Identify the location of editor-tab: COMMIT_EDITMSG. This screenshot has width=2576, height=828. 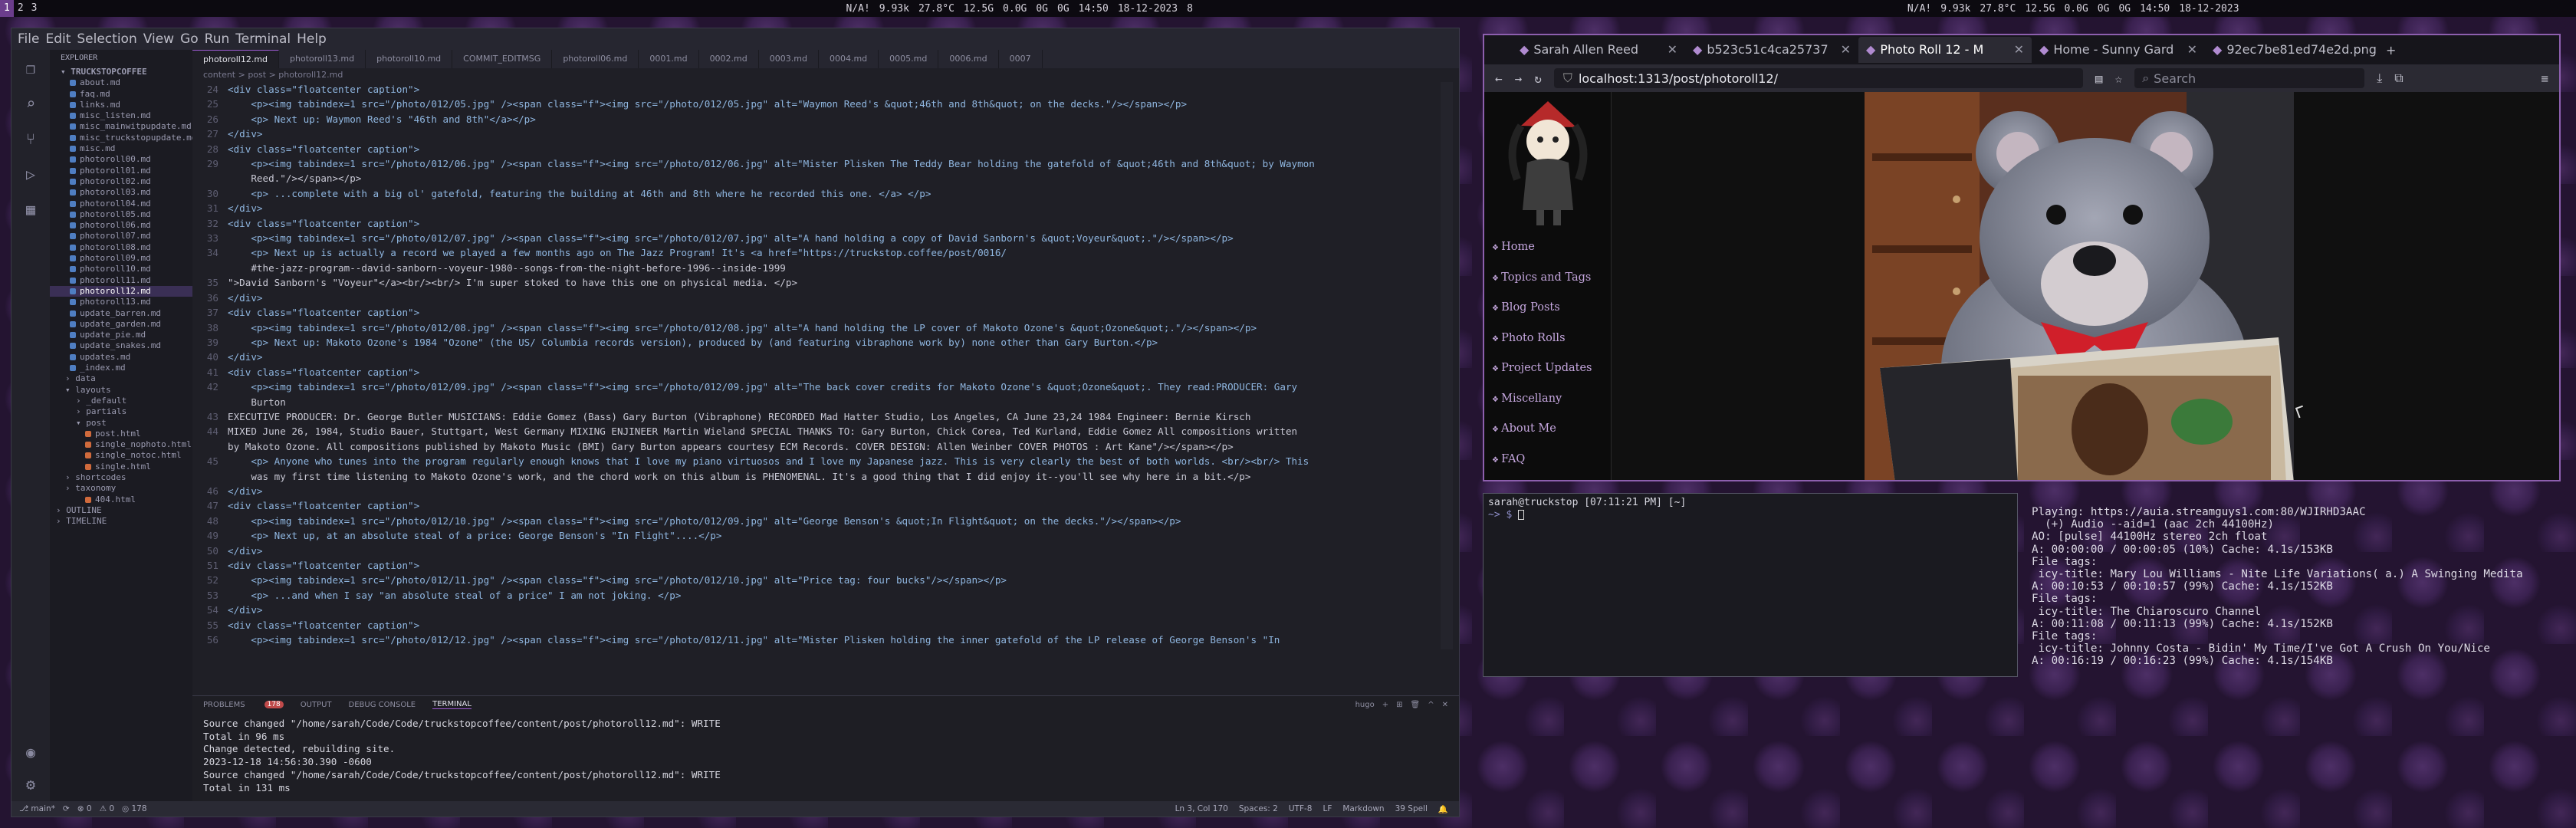
(502, 59).